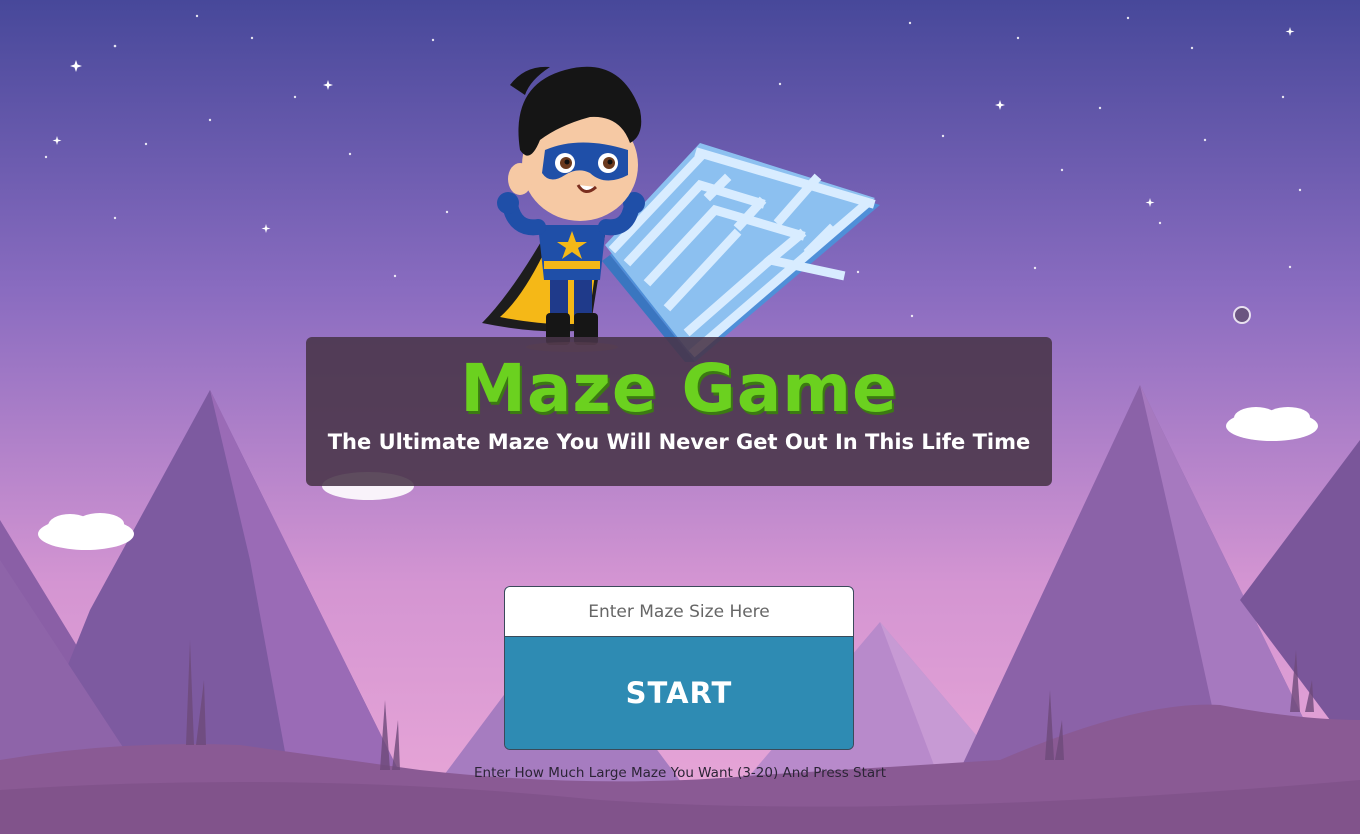 This screenshot has height=834, width=1360. Describe the element at coordinates (1242, 315) in the screenshot. I see `cursor-dot-icon` at that location.